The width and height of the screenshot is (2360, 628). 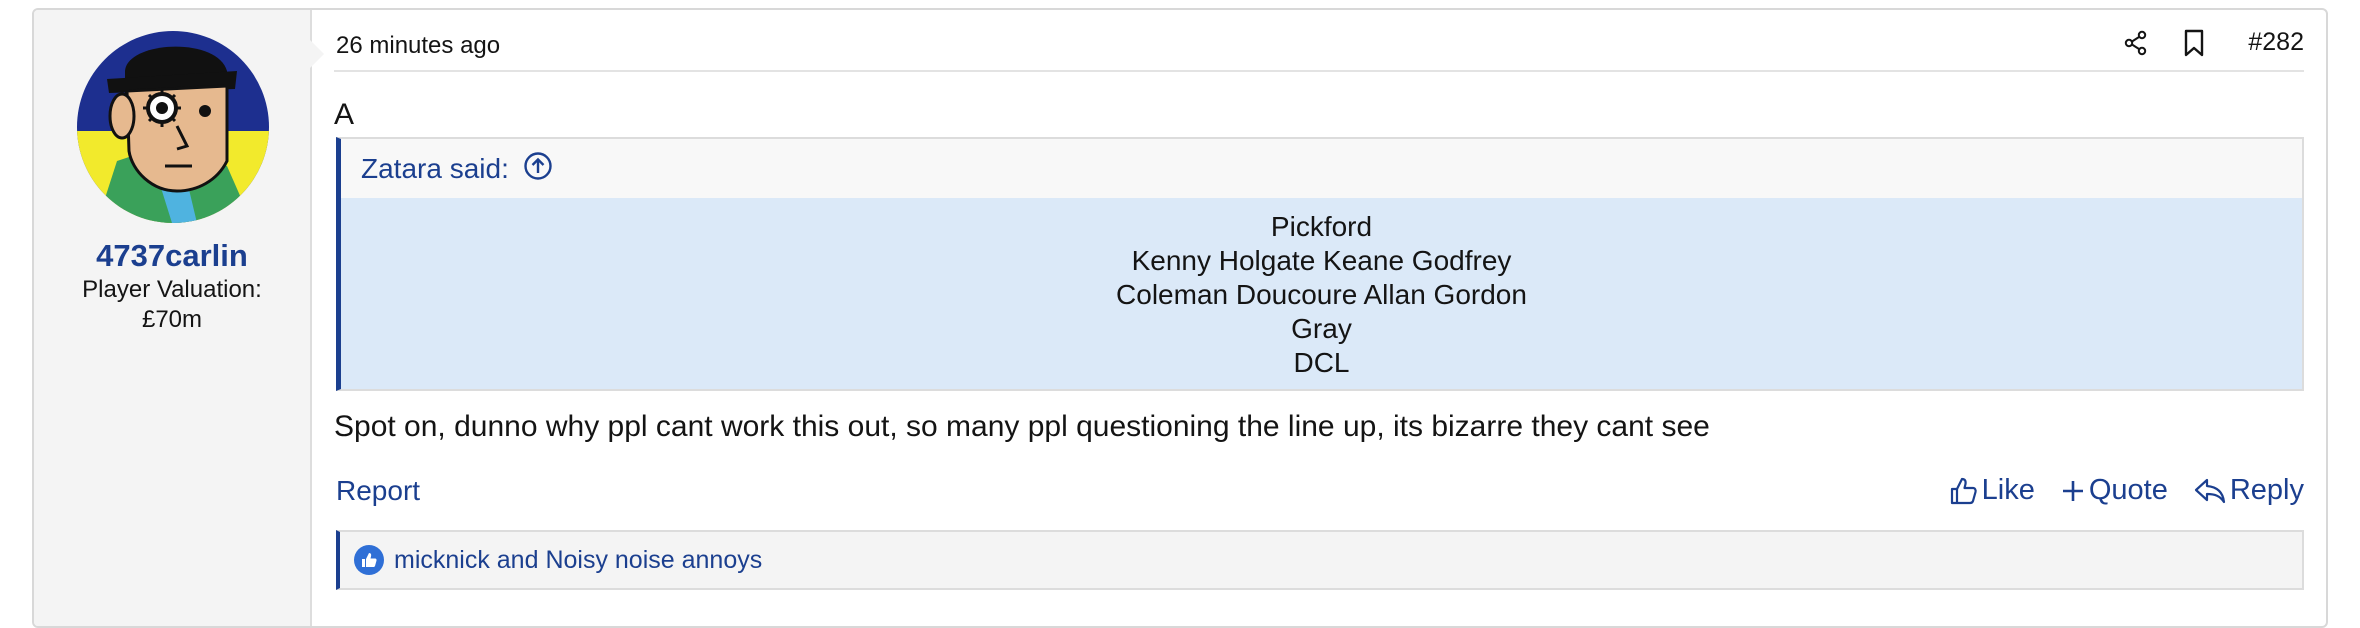 What do you see at coordinates (1321, 362) in the screenshot?
I see `quote-line: DCL` at bounding box center [1321, 362].